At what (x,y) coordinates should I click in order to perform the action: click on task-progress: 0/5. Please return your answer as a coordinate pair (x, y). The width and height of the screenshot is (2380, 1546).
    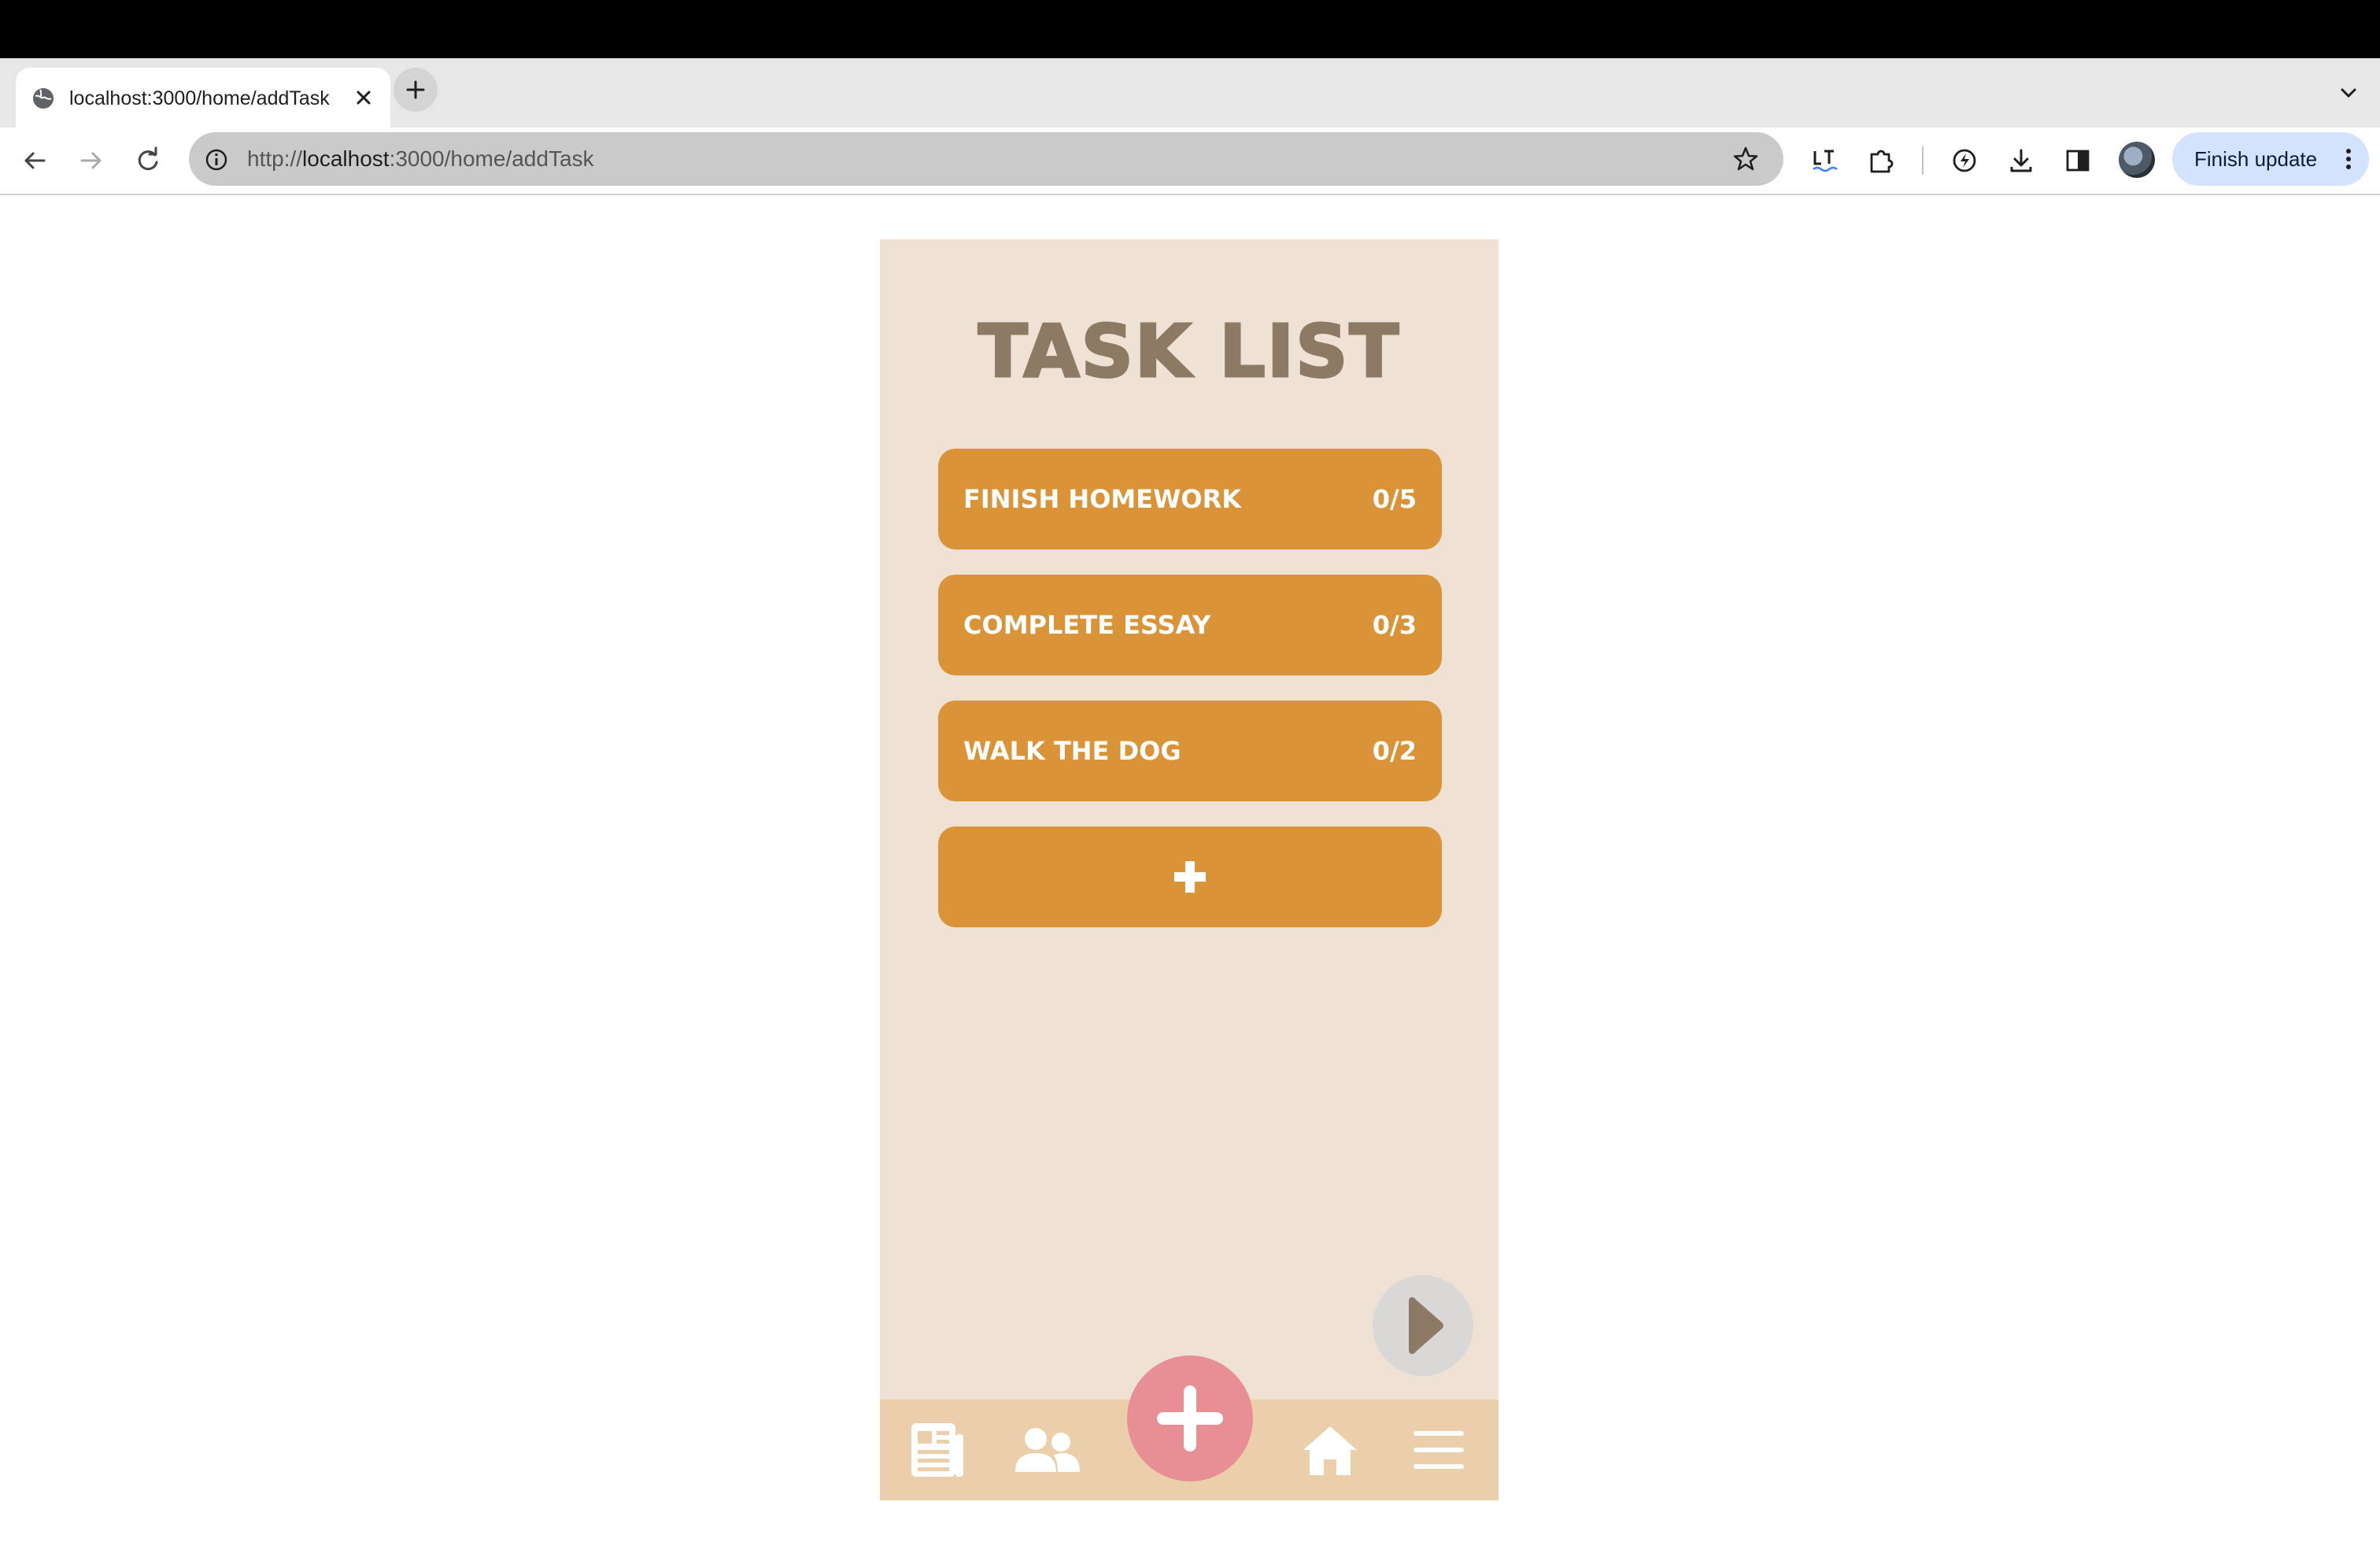
    Looking at the image, I should click on (1394, 499).